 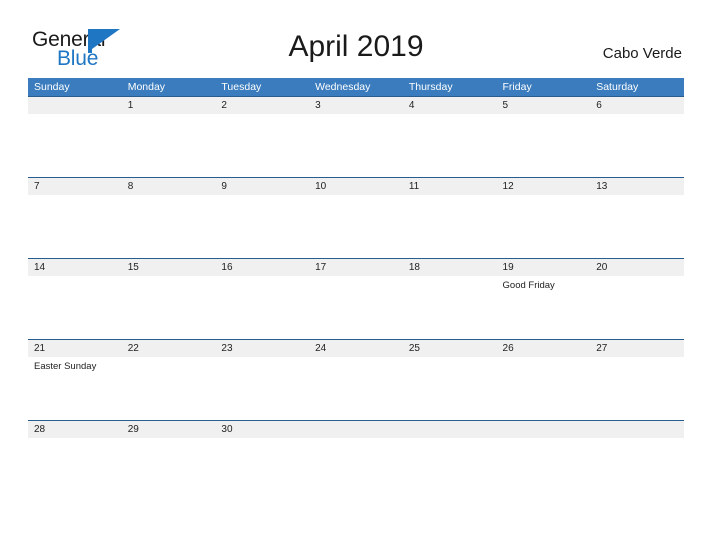 What do you see at coordinates (544, 186) in the screenshot?
I see `day-number: 12` at bounding box center [544, 186].